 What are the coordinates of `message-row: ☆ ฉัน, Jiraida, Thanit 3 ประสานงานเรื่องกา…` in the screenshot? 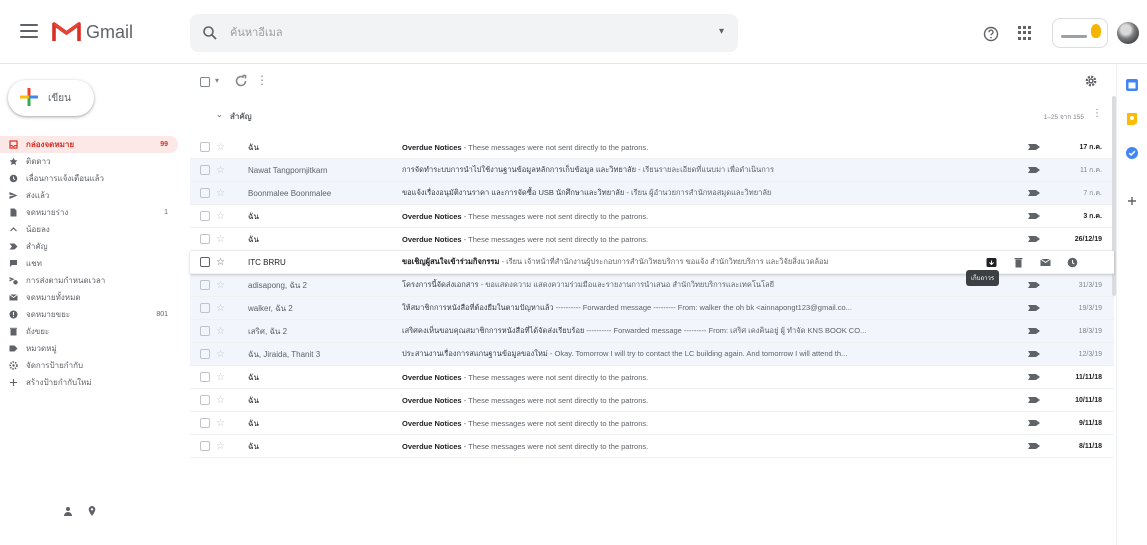 It's located at (652, 354).